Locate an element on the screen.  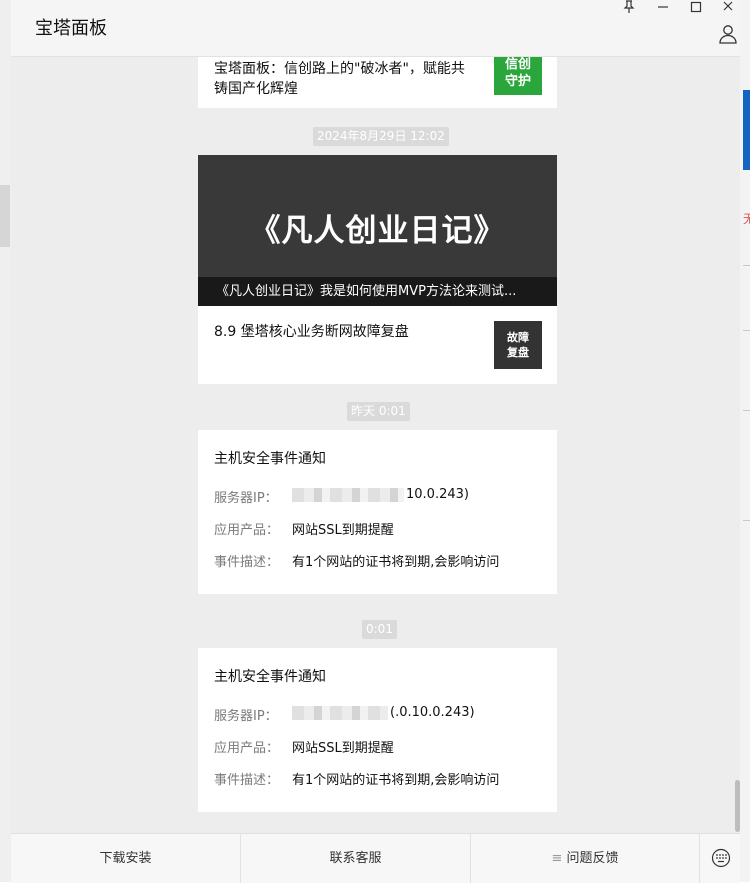
timestamp: 昨天 0:01 is located at coordinates (378, 411).